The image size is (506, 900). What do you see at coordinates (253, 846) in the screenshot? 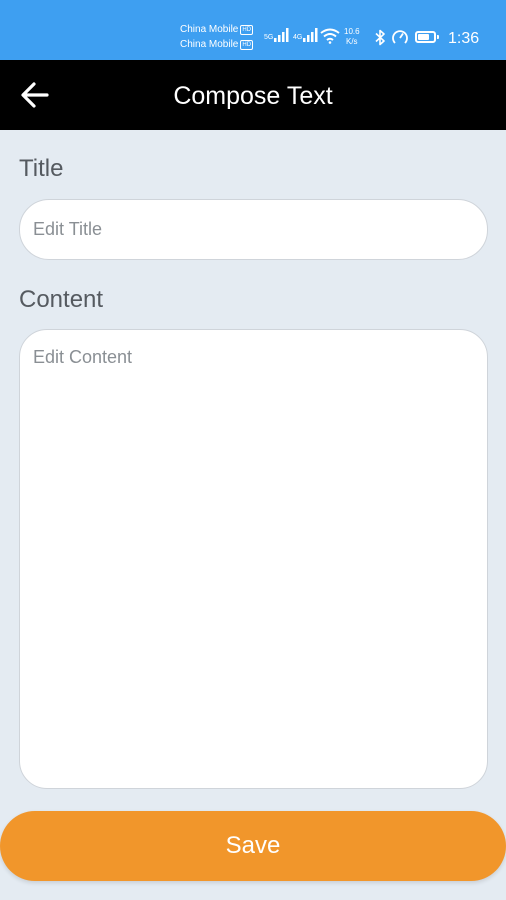
I see `save-button: Save` at bounding box center [253, 846].